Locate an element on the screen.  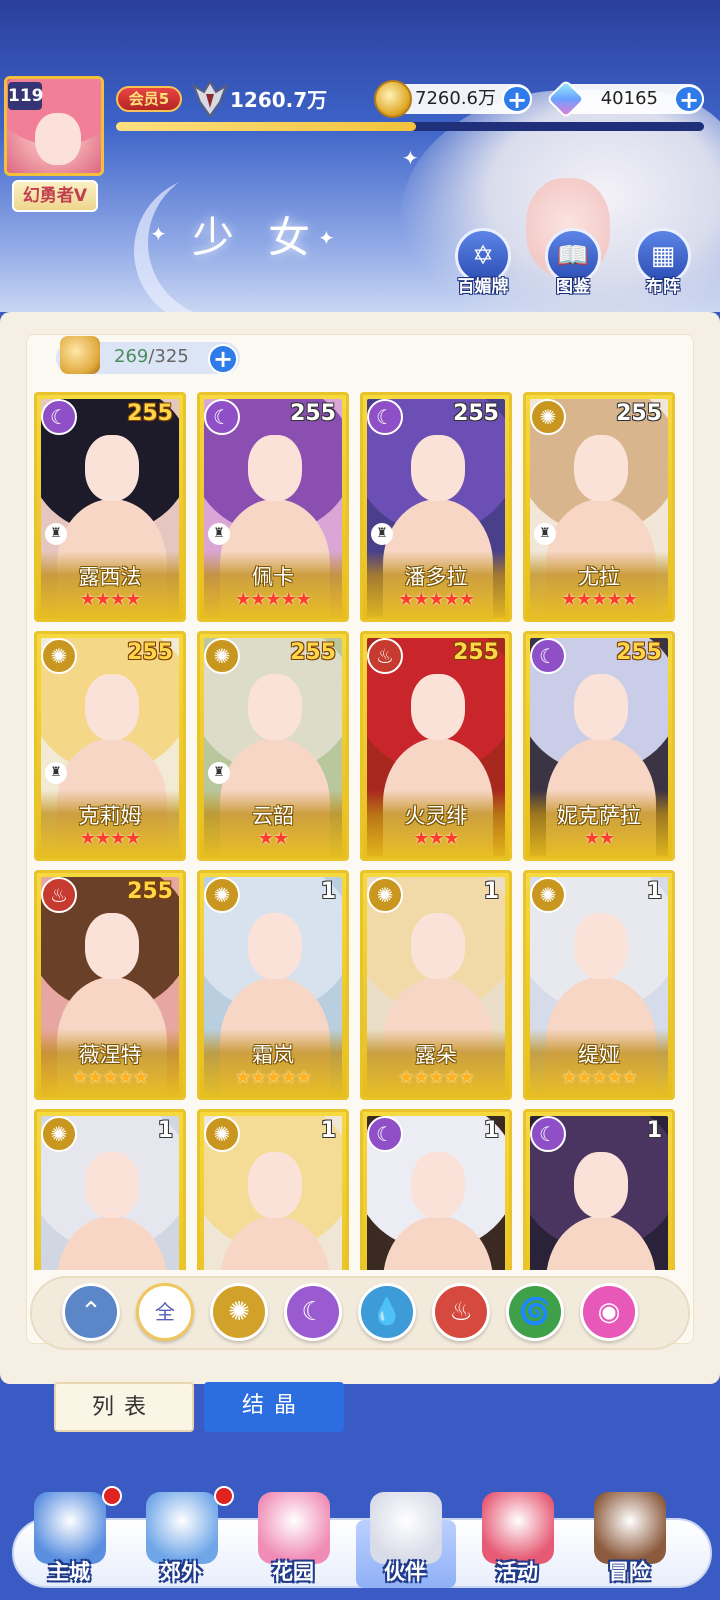
add-gold-button: + is located at coordinates (517, 99).